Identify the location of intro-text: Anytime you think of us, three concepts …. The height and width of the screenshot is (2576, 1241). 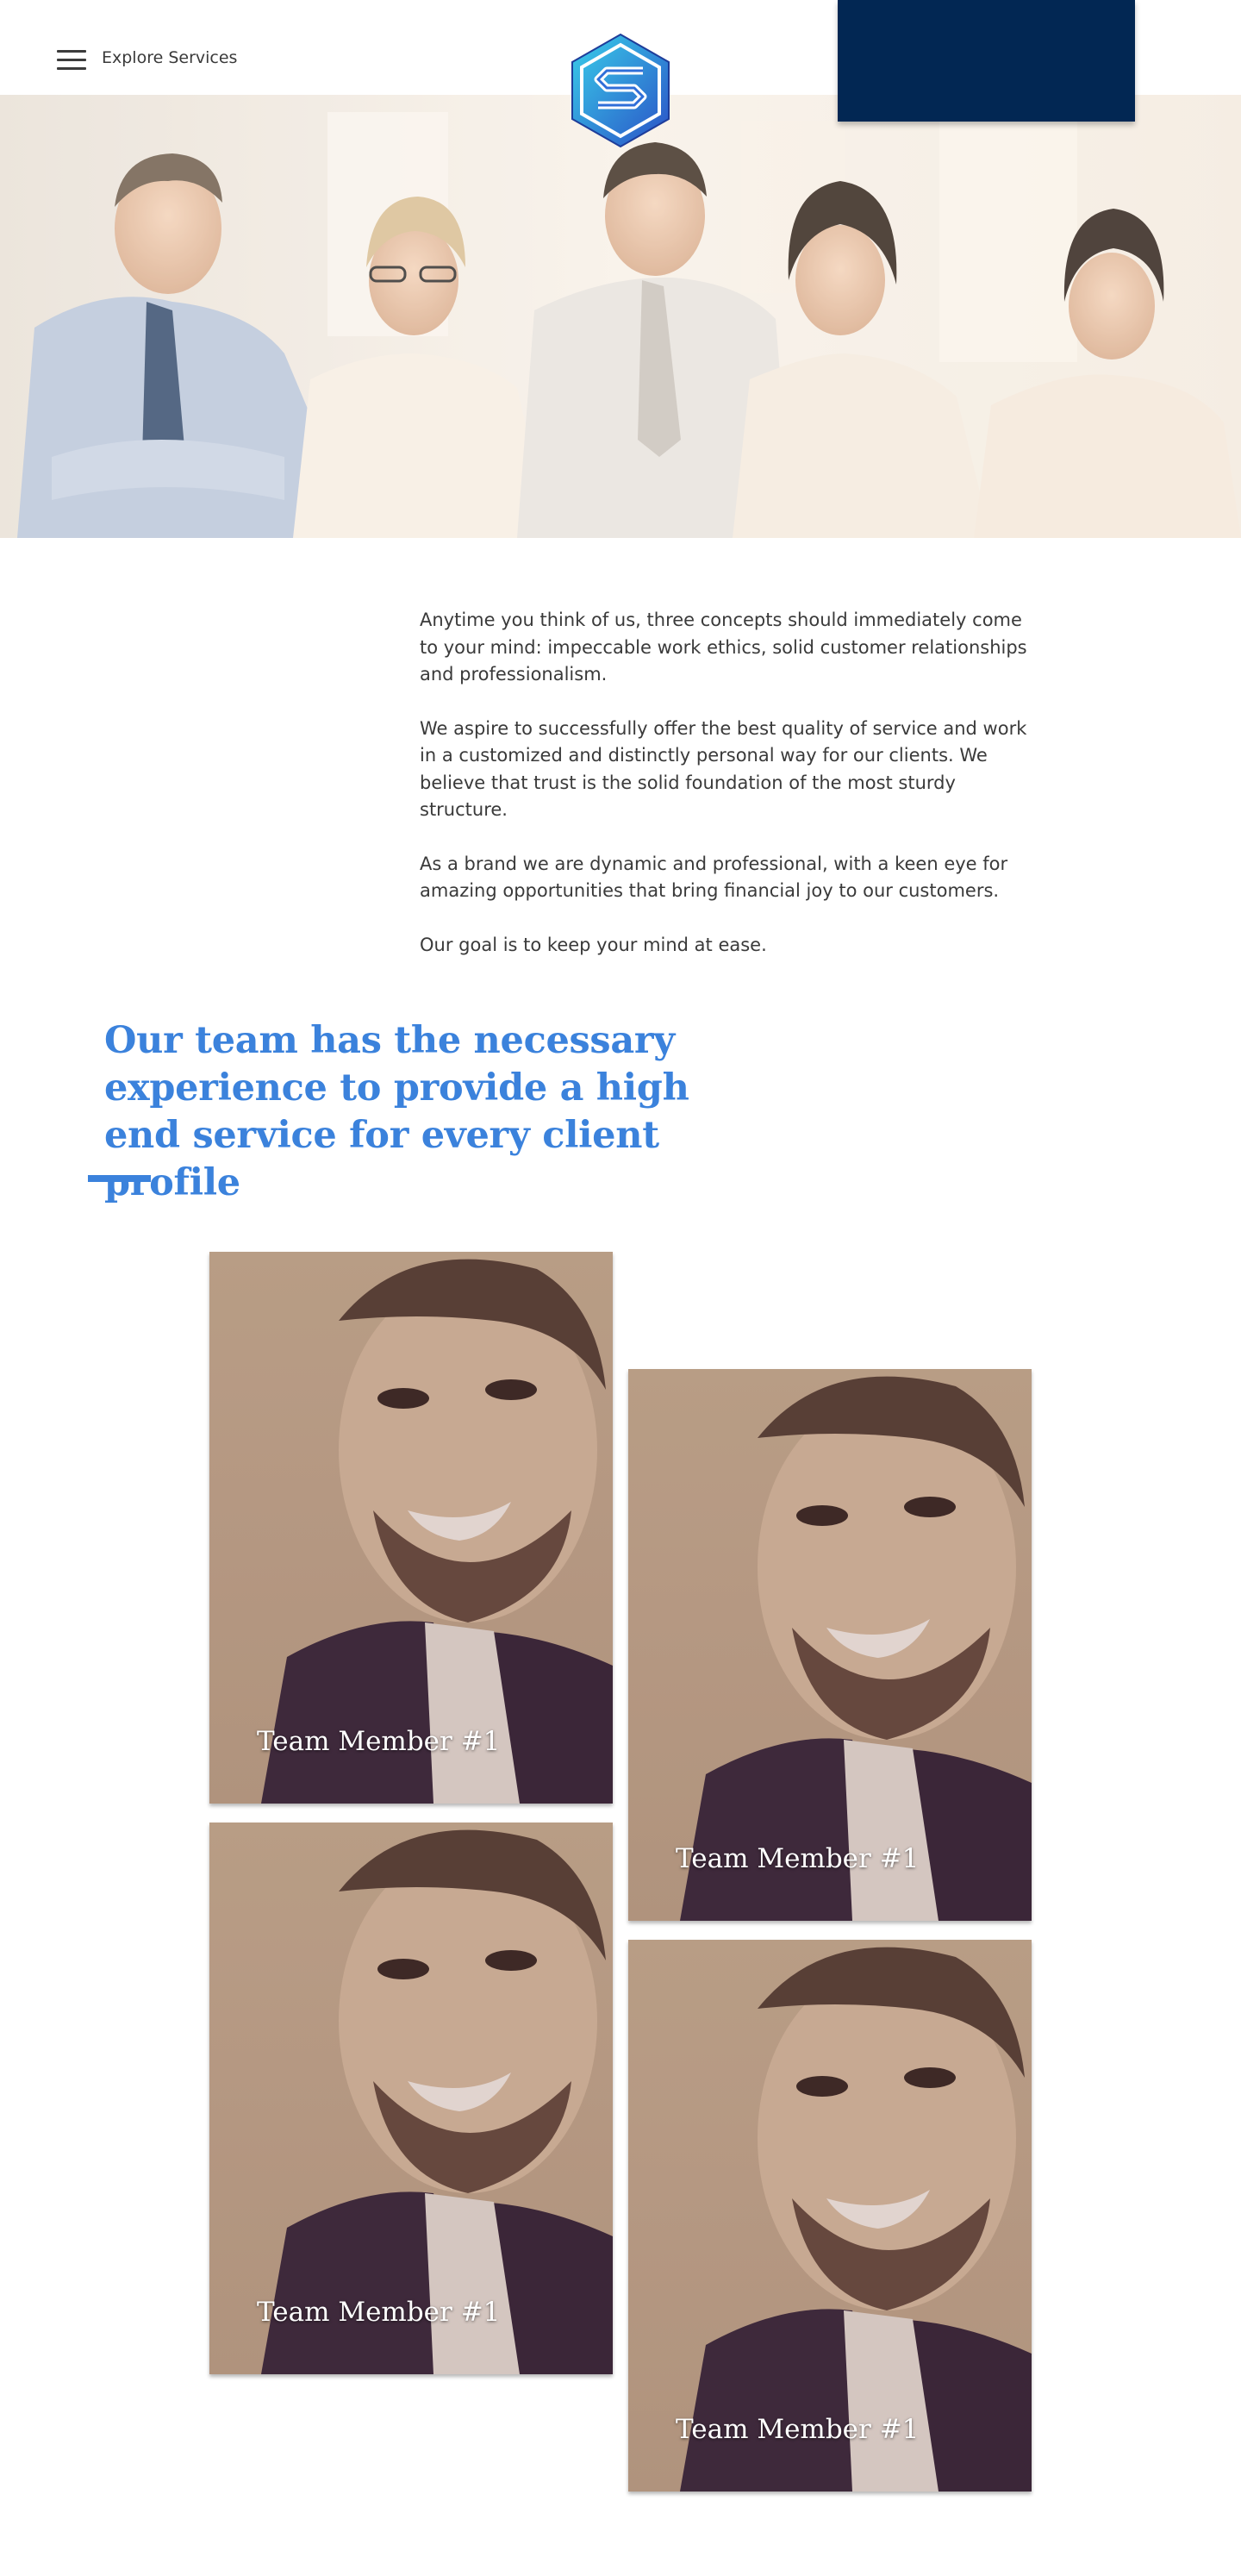
(730, 796).